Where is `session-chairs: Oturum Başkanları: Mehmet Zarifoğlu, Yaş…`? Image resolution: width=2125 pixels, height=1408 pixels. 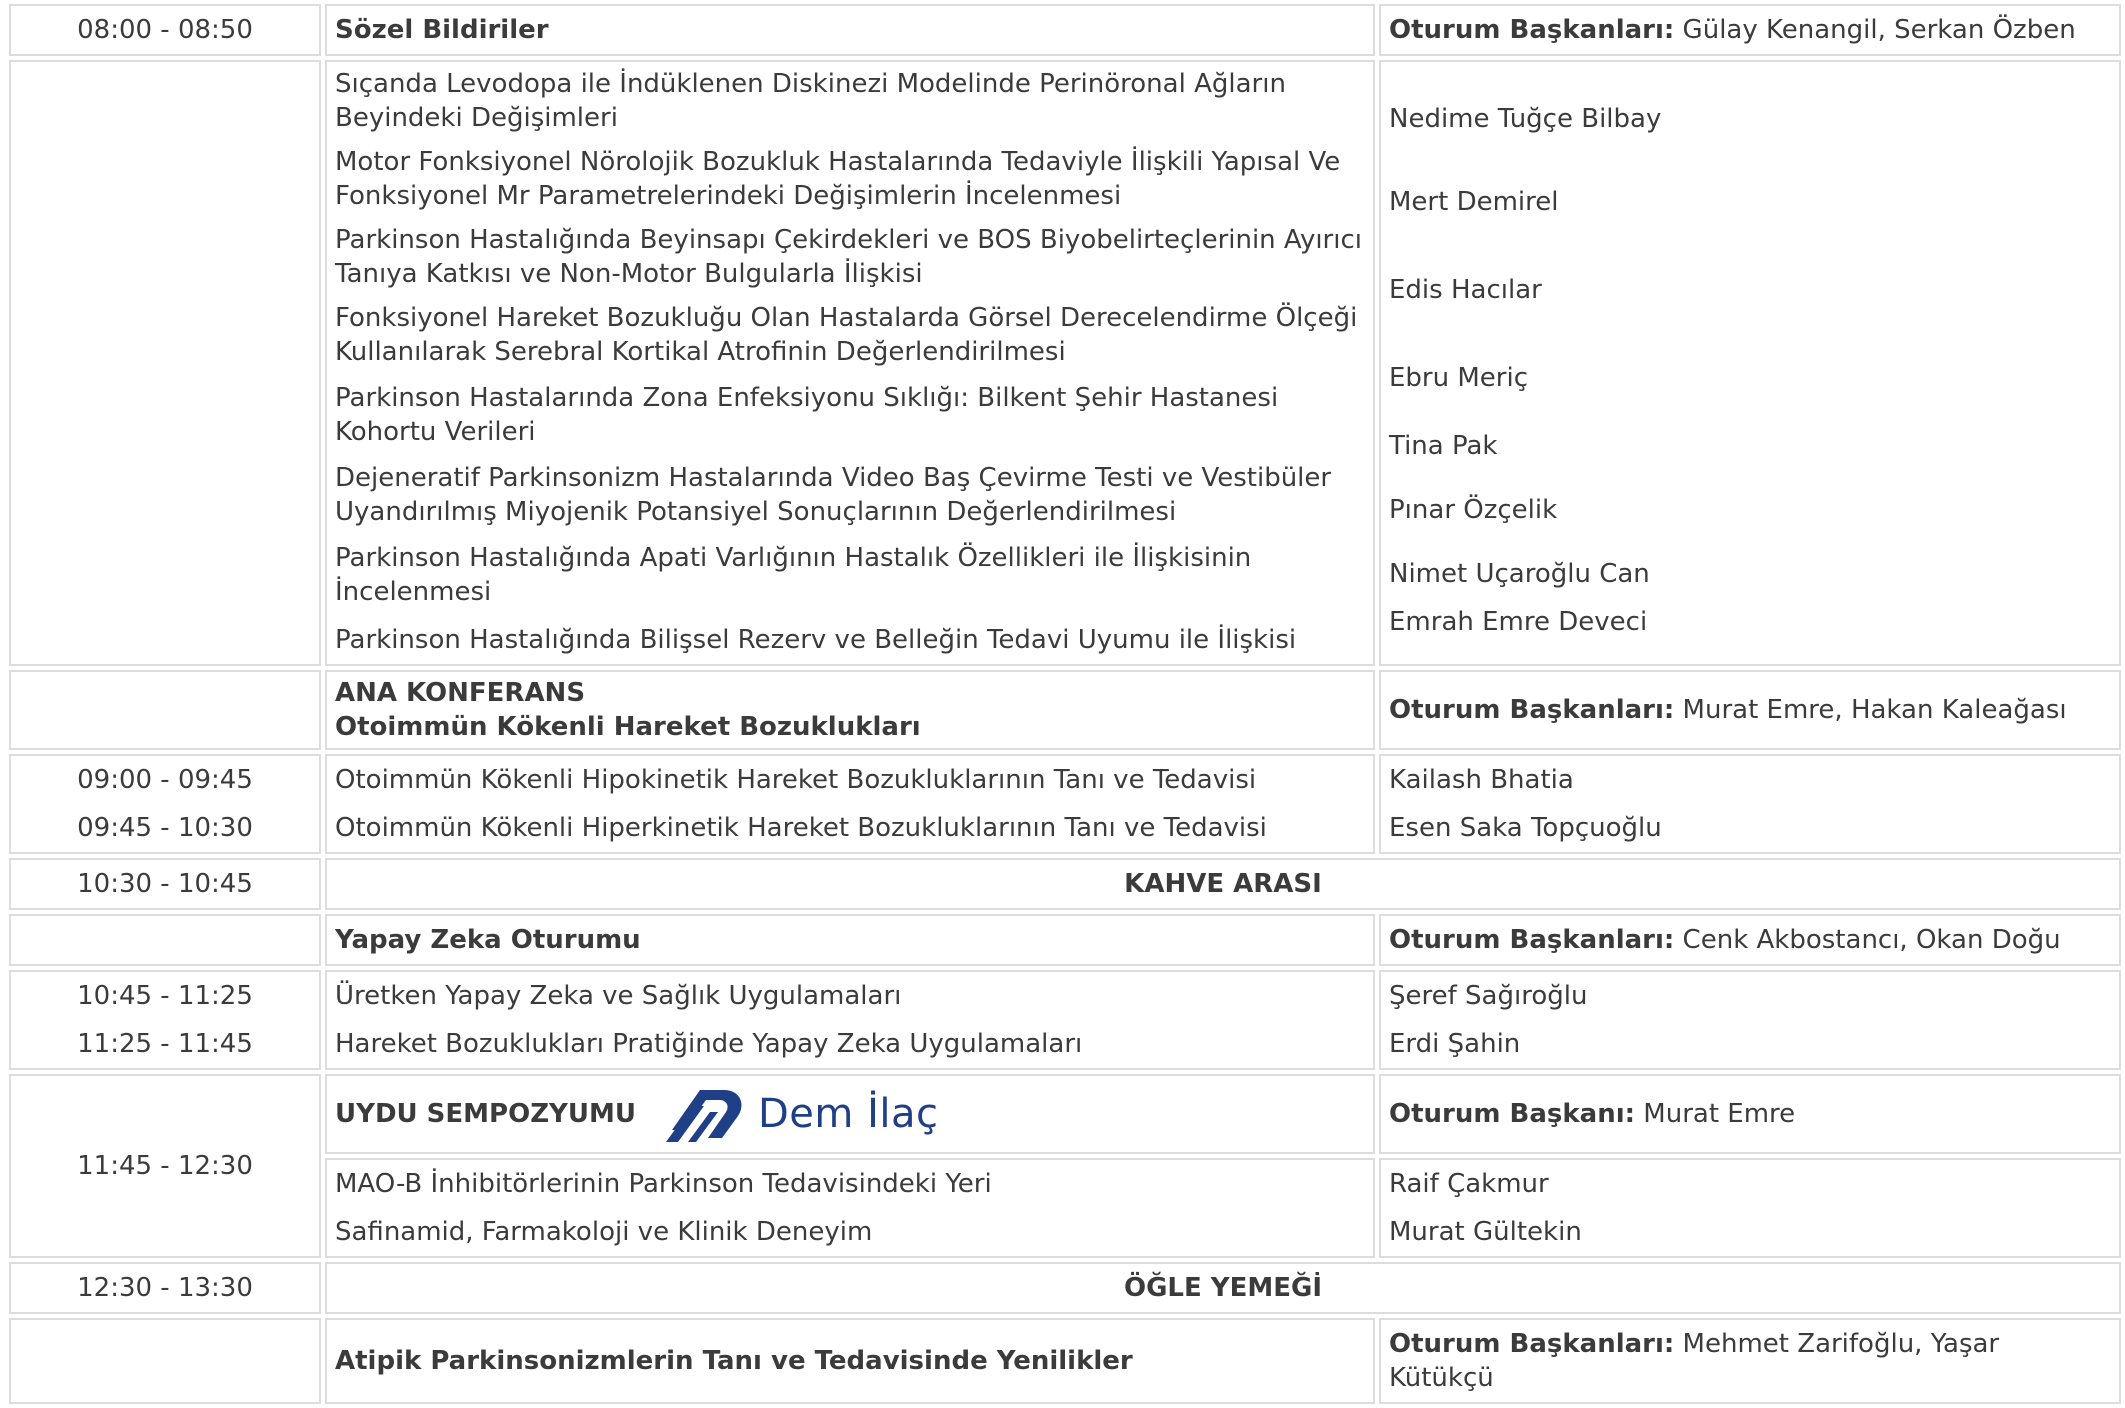
session-chairs: Oturum Başkanları: Mehmet Zarifoğlu, Yaş… is located at coordinates (1750, 1361).